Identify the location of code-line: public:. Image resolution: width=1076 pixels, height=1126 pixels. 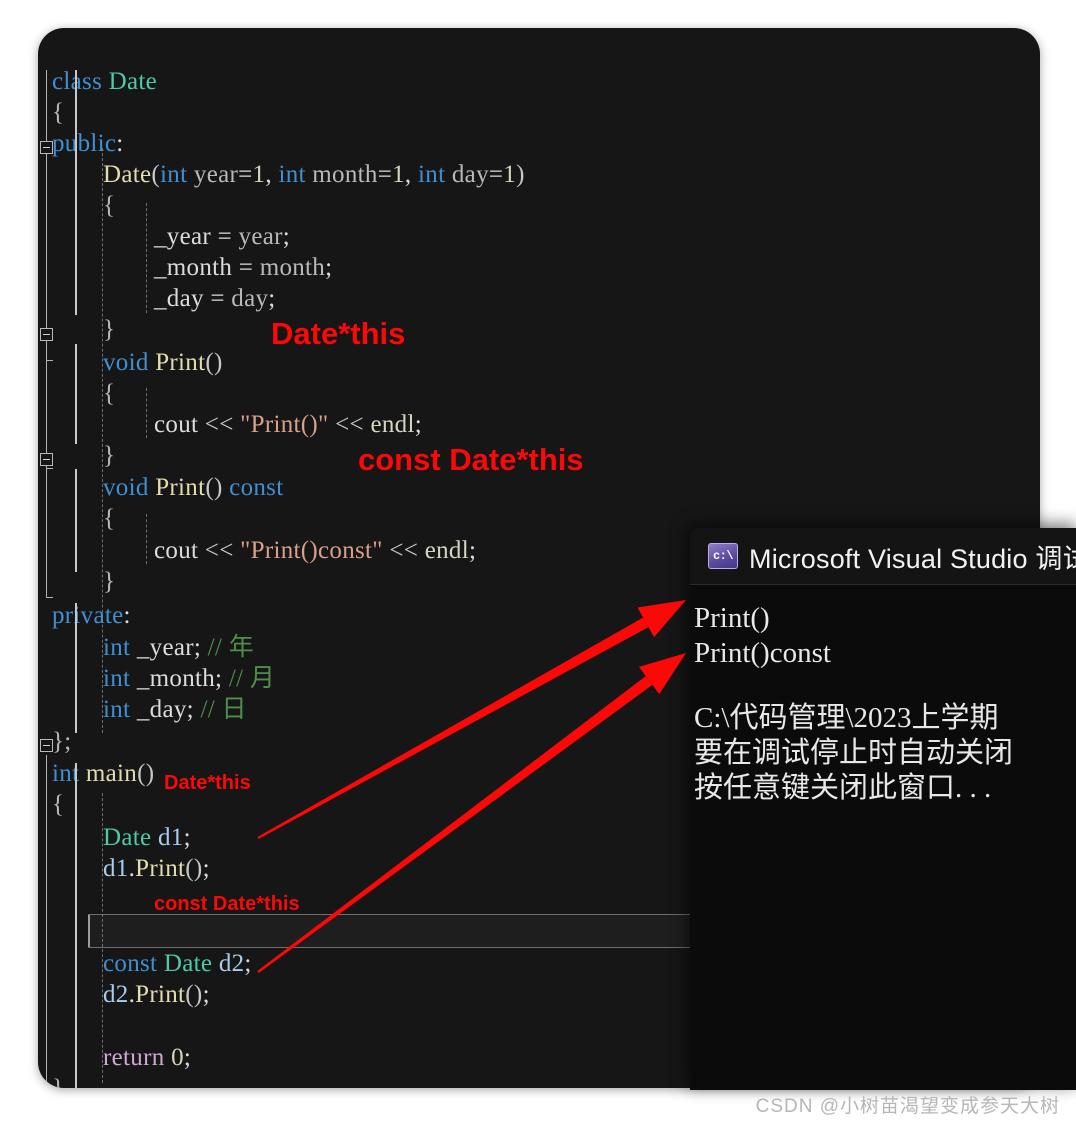
(88, 143).